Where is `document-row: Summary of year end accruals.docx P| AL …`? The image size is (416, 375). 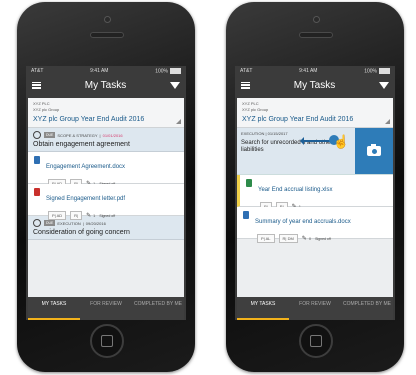 document-row: Summary of year end accruals.docx P| AL … is located at coordinates (315, 225).